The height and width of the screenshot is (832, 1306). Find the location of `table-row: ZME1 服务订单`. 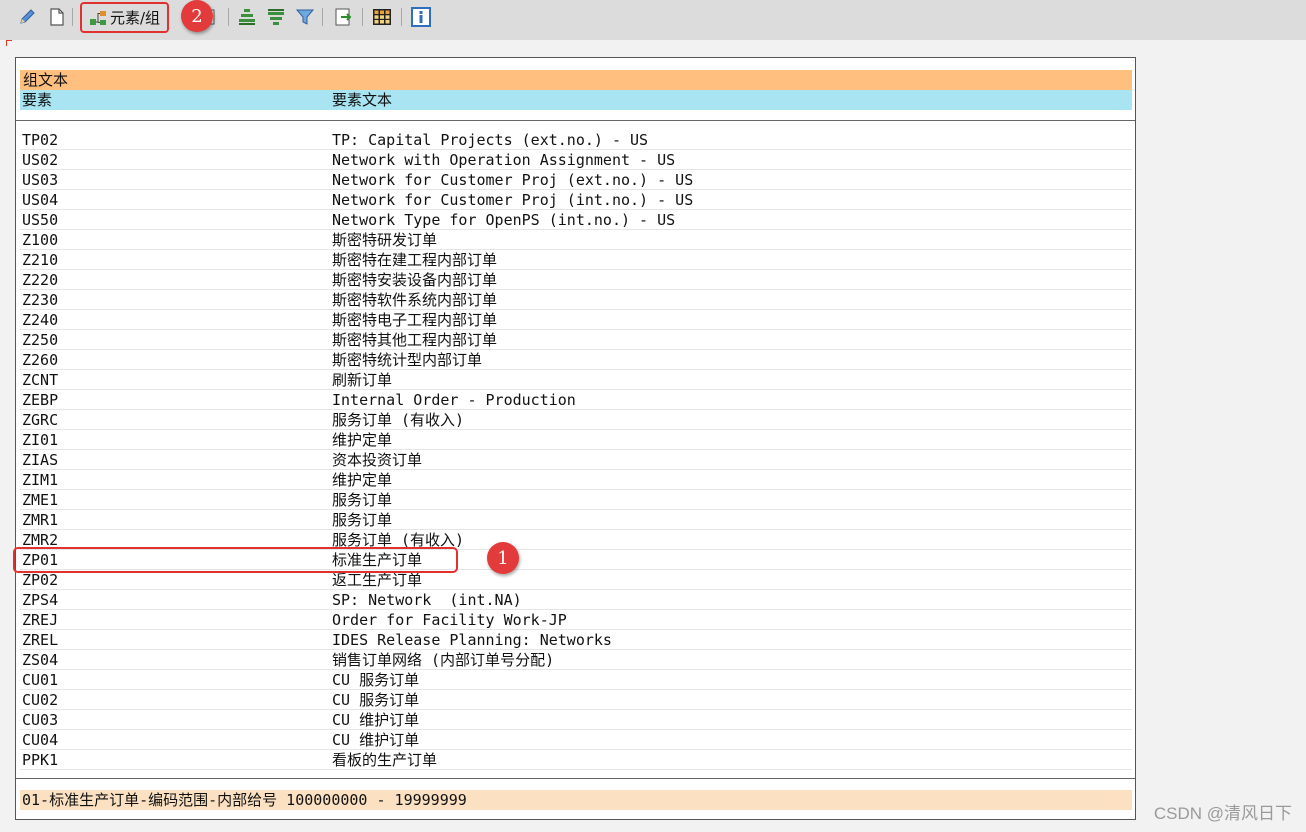

table-row: ZME1 服务订单 is located at coordinates (576, 500).